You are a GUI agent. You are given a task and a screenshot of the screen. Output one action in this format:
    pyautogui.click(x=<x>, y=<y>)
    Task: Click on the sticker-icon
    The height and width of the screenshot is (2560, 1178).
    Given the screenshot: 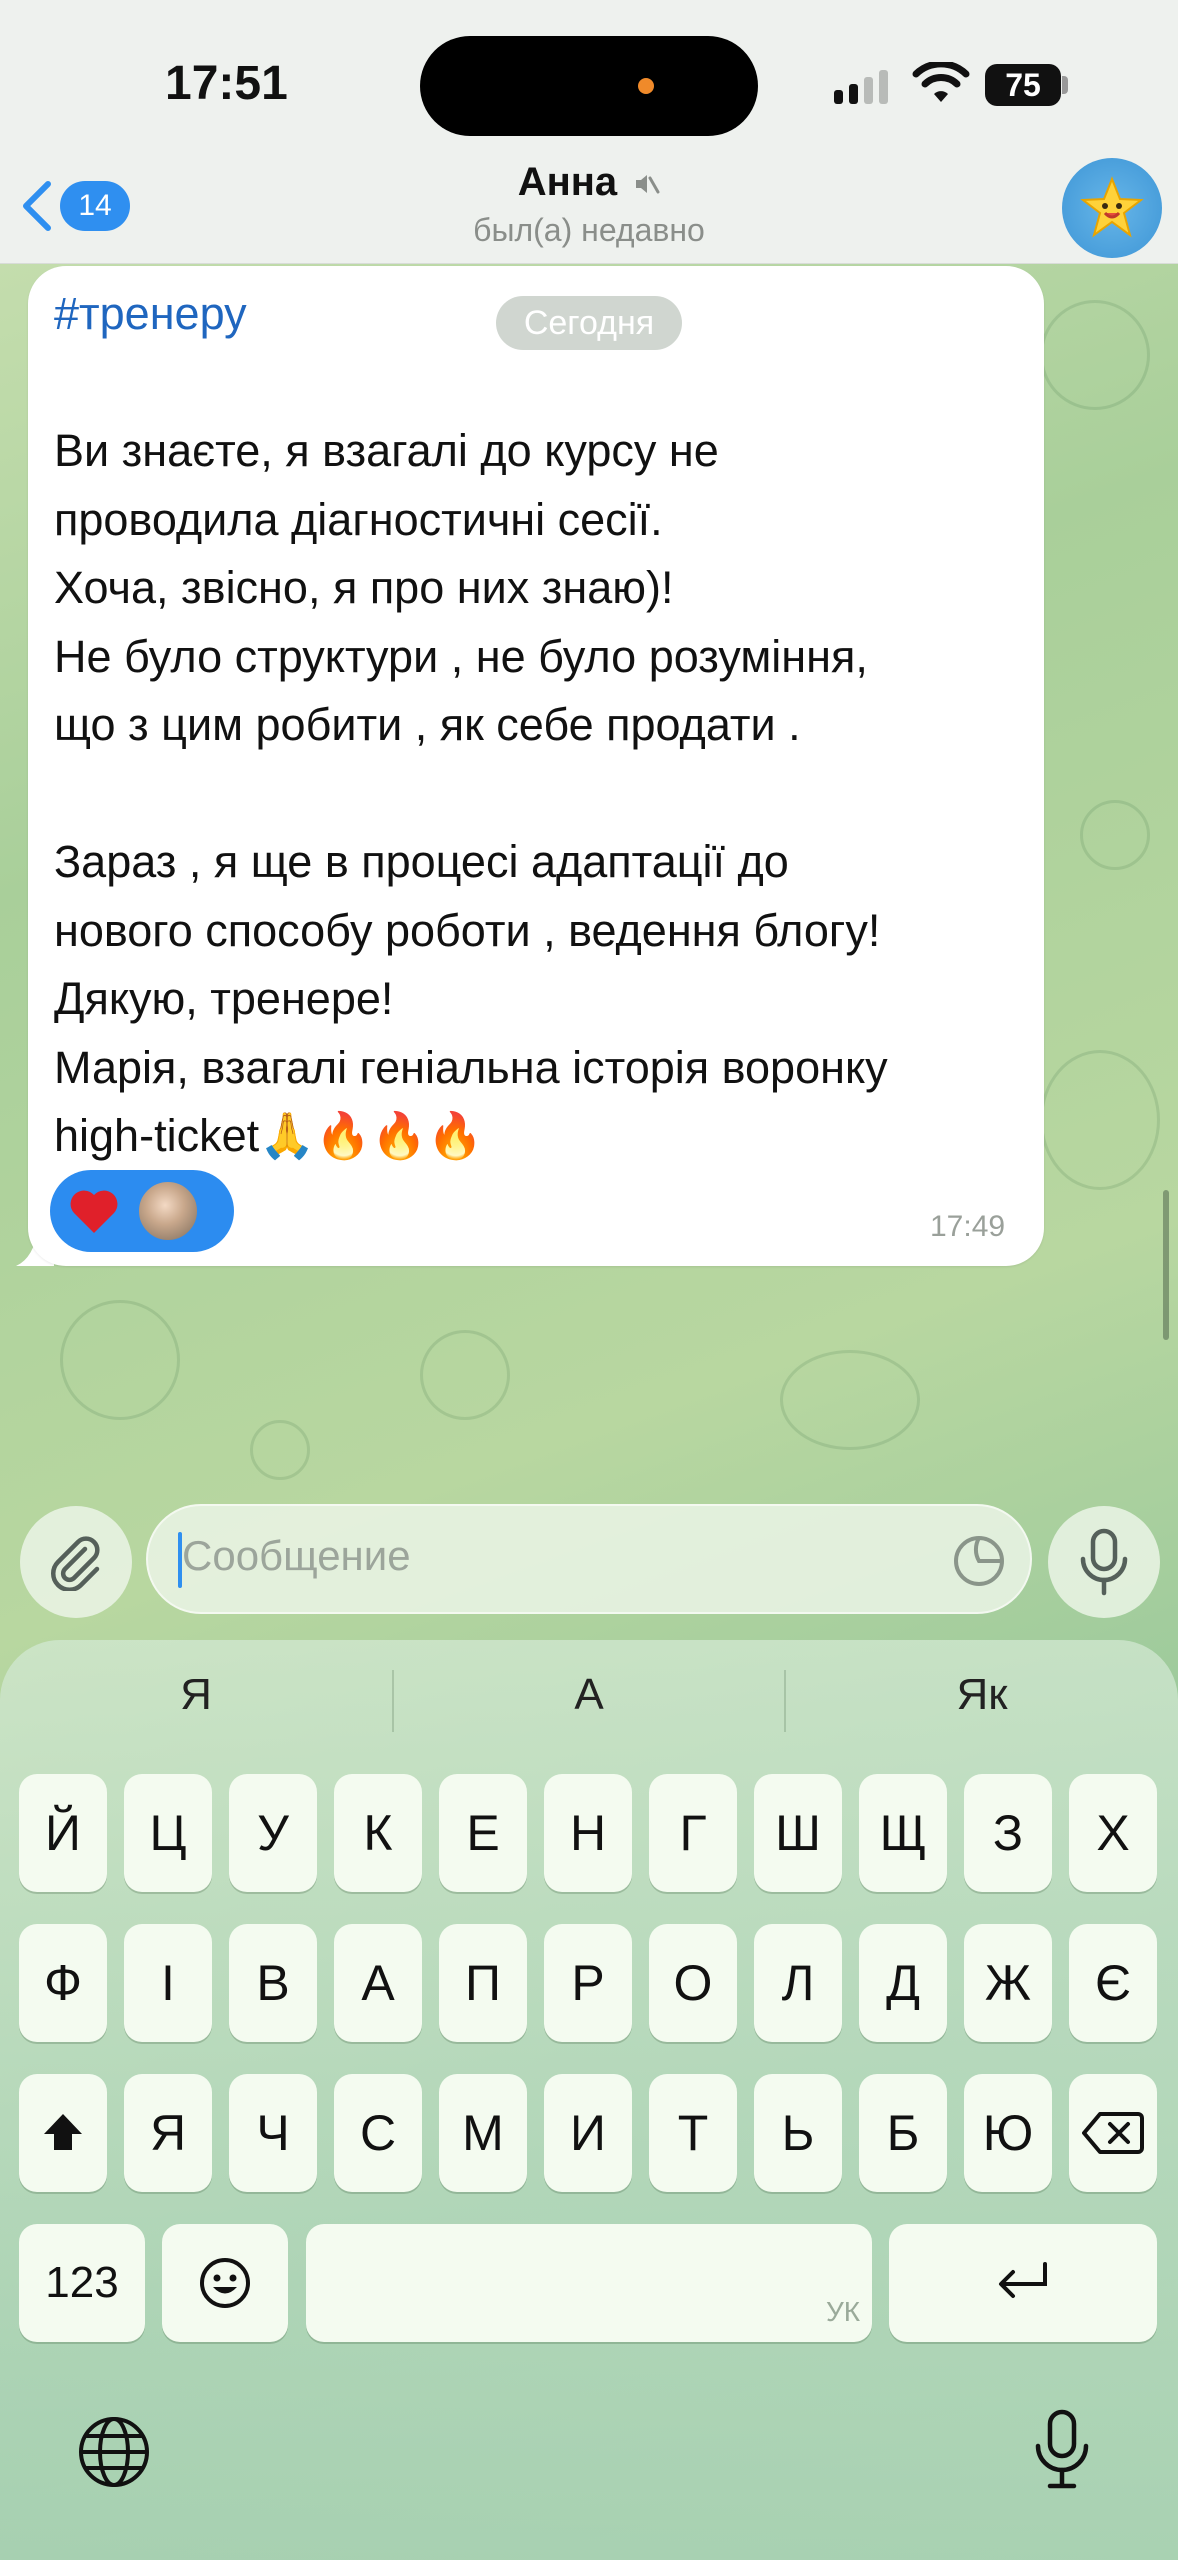 What is the action you would take?
    pyautogui.click(x=979, y=1561)
    